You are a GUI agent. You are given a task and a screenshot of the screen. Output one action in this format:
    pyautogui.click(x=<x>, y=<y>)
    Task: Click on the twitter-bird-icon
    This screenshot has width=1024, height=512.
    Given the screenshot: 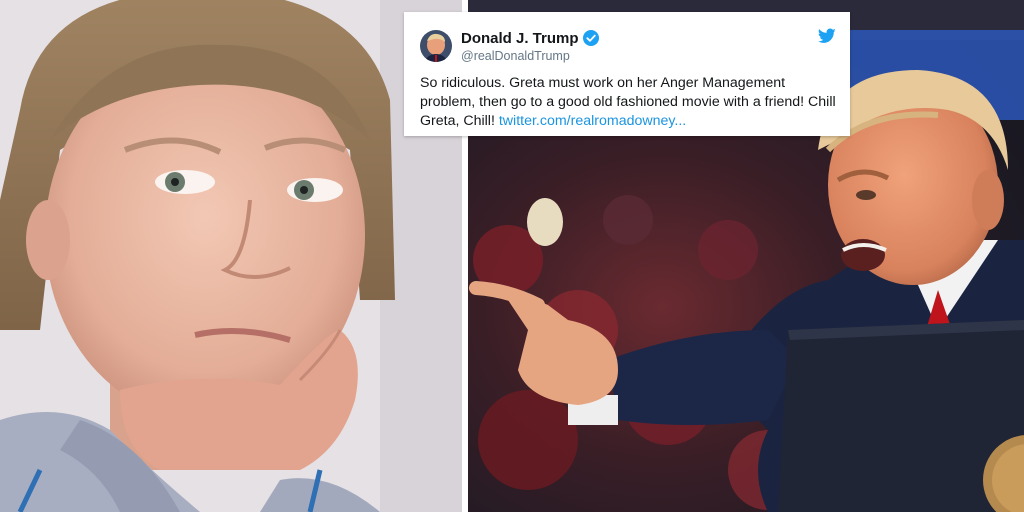 What is the action you would take?
    pyautogui.click(x=827, y=36)
    